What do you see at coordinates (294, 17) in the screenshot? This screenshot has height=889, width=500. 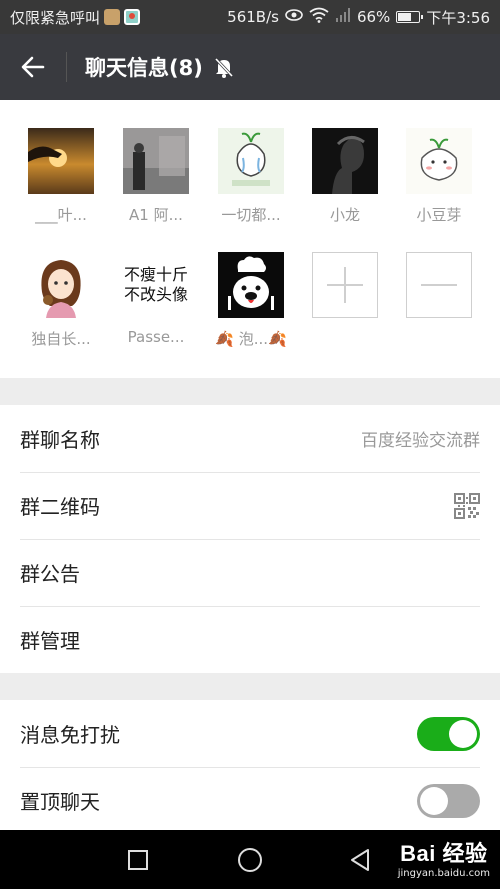 I see `eye-icon` at bounding box center [294, 17].